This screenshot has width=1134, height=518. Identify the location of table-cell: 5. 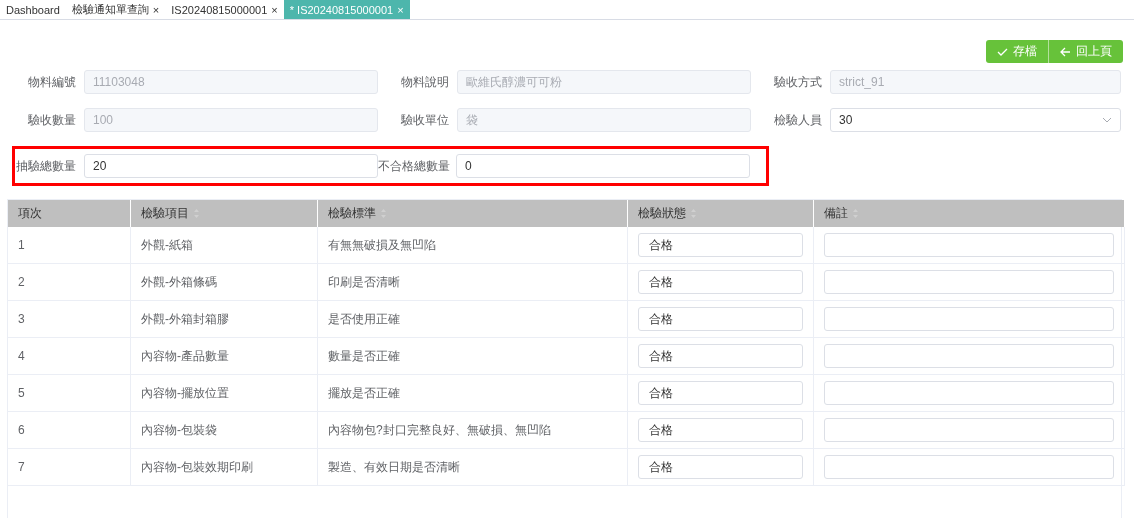
(69, 393).